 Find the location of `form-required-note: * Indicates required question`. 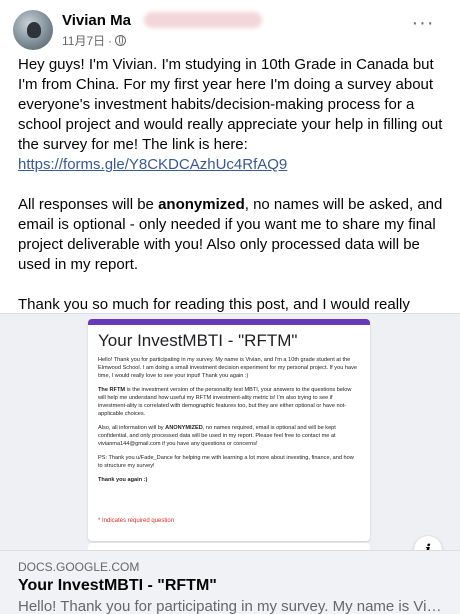

form-required-note: * Indicates required question is located at coordinates (136, 521).